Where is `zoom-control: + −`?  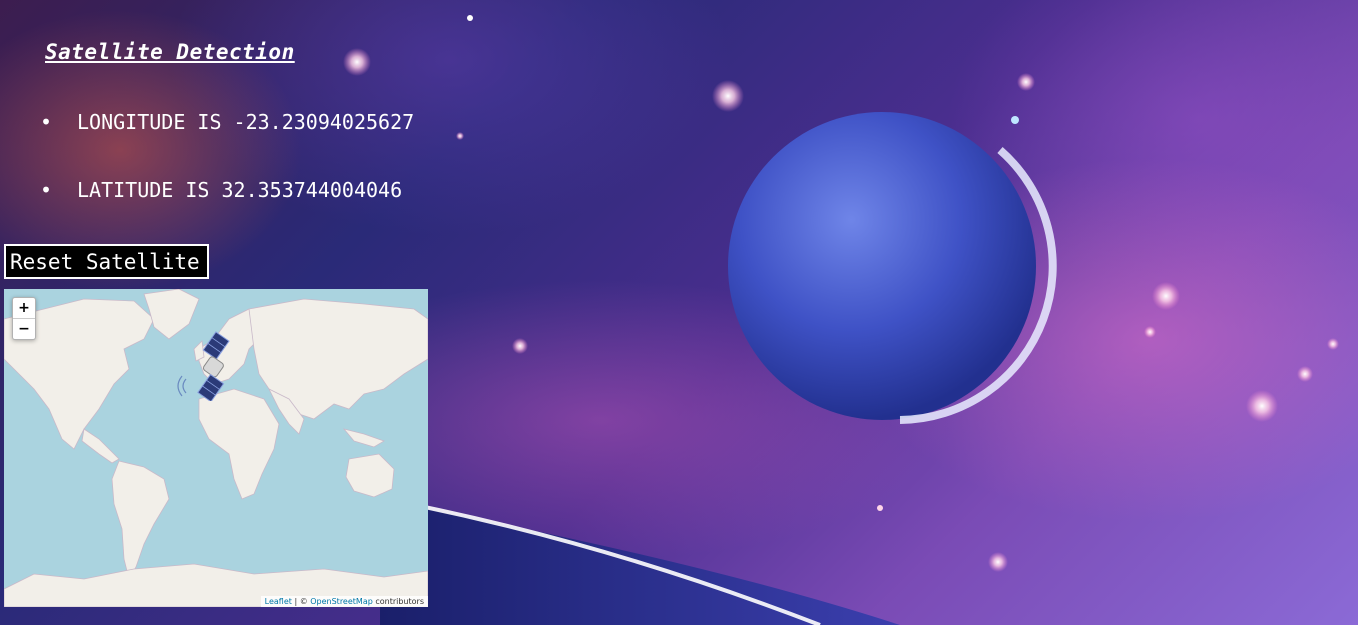
zoom-control: + − is located at coordinates (24, 318).